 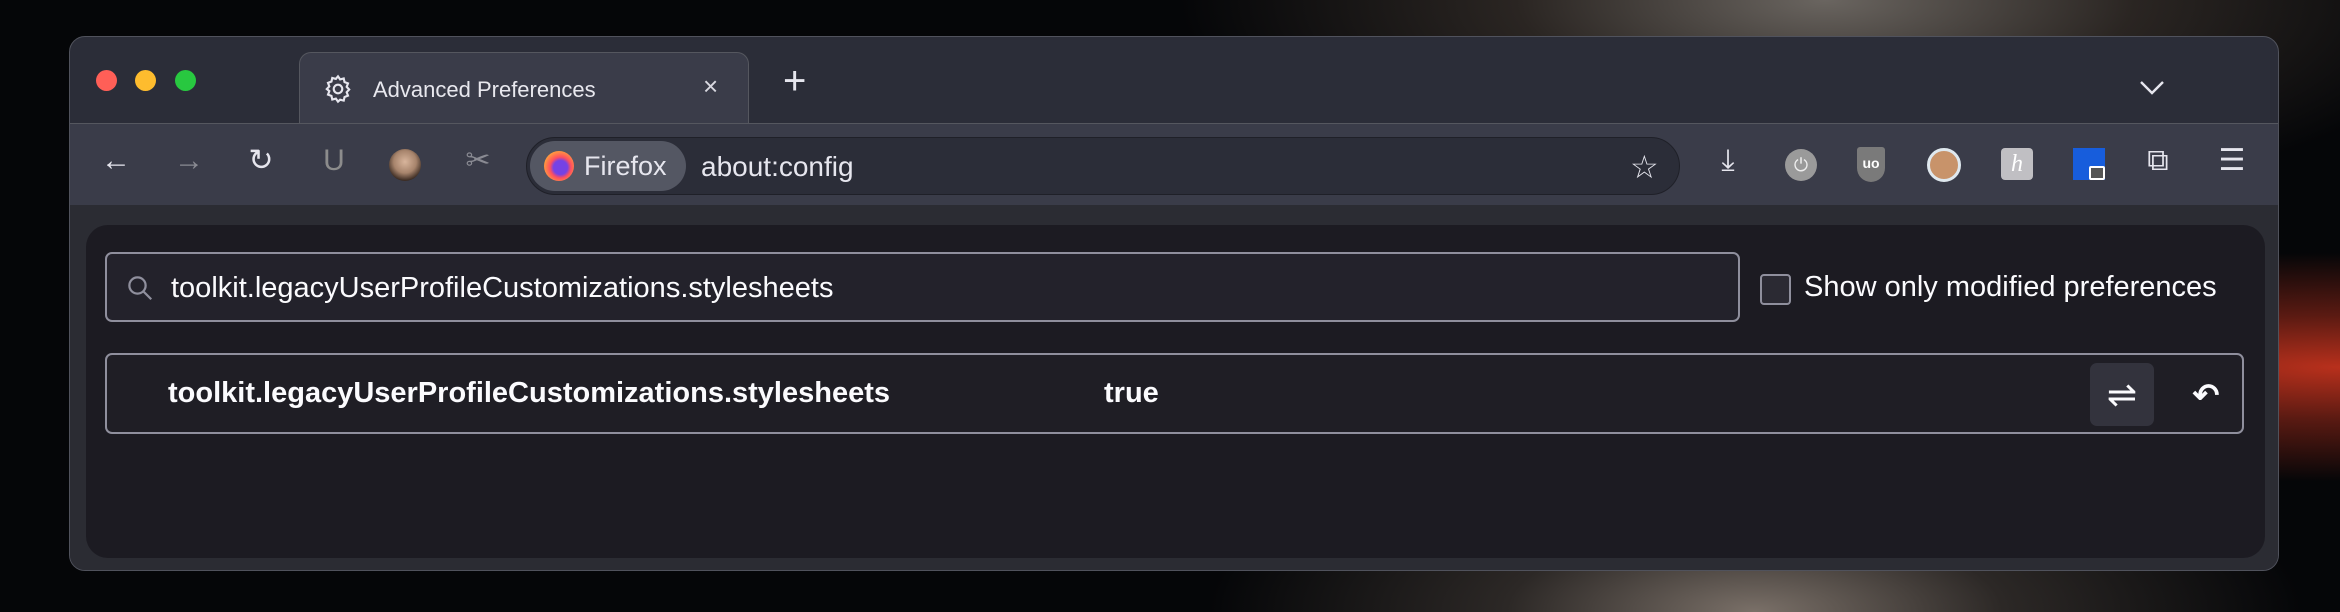 I want to click on minimize-window-button, so click(x=145, y=80).